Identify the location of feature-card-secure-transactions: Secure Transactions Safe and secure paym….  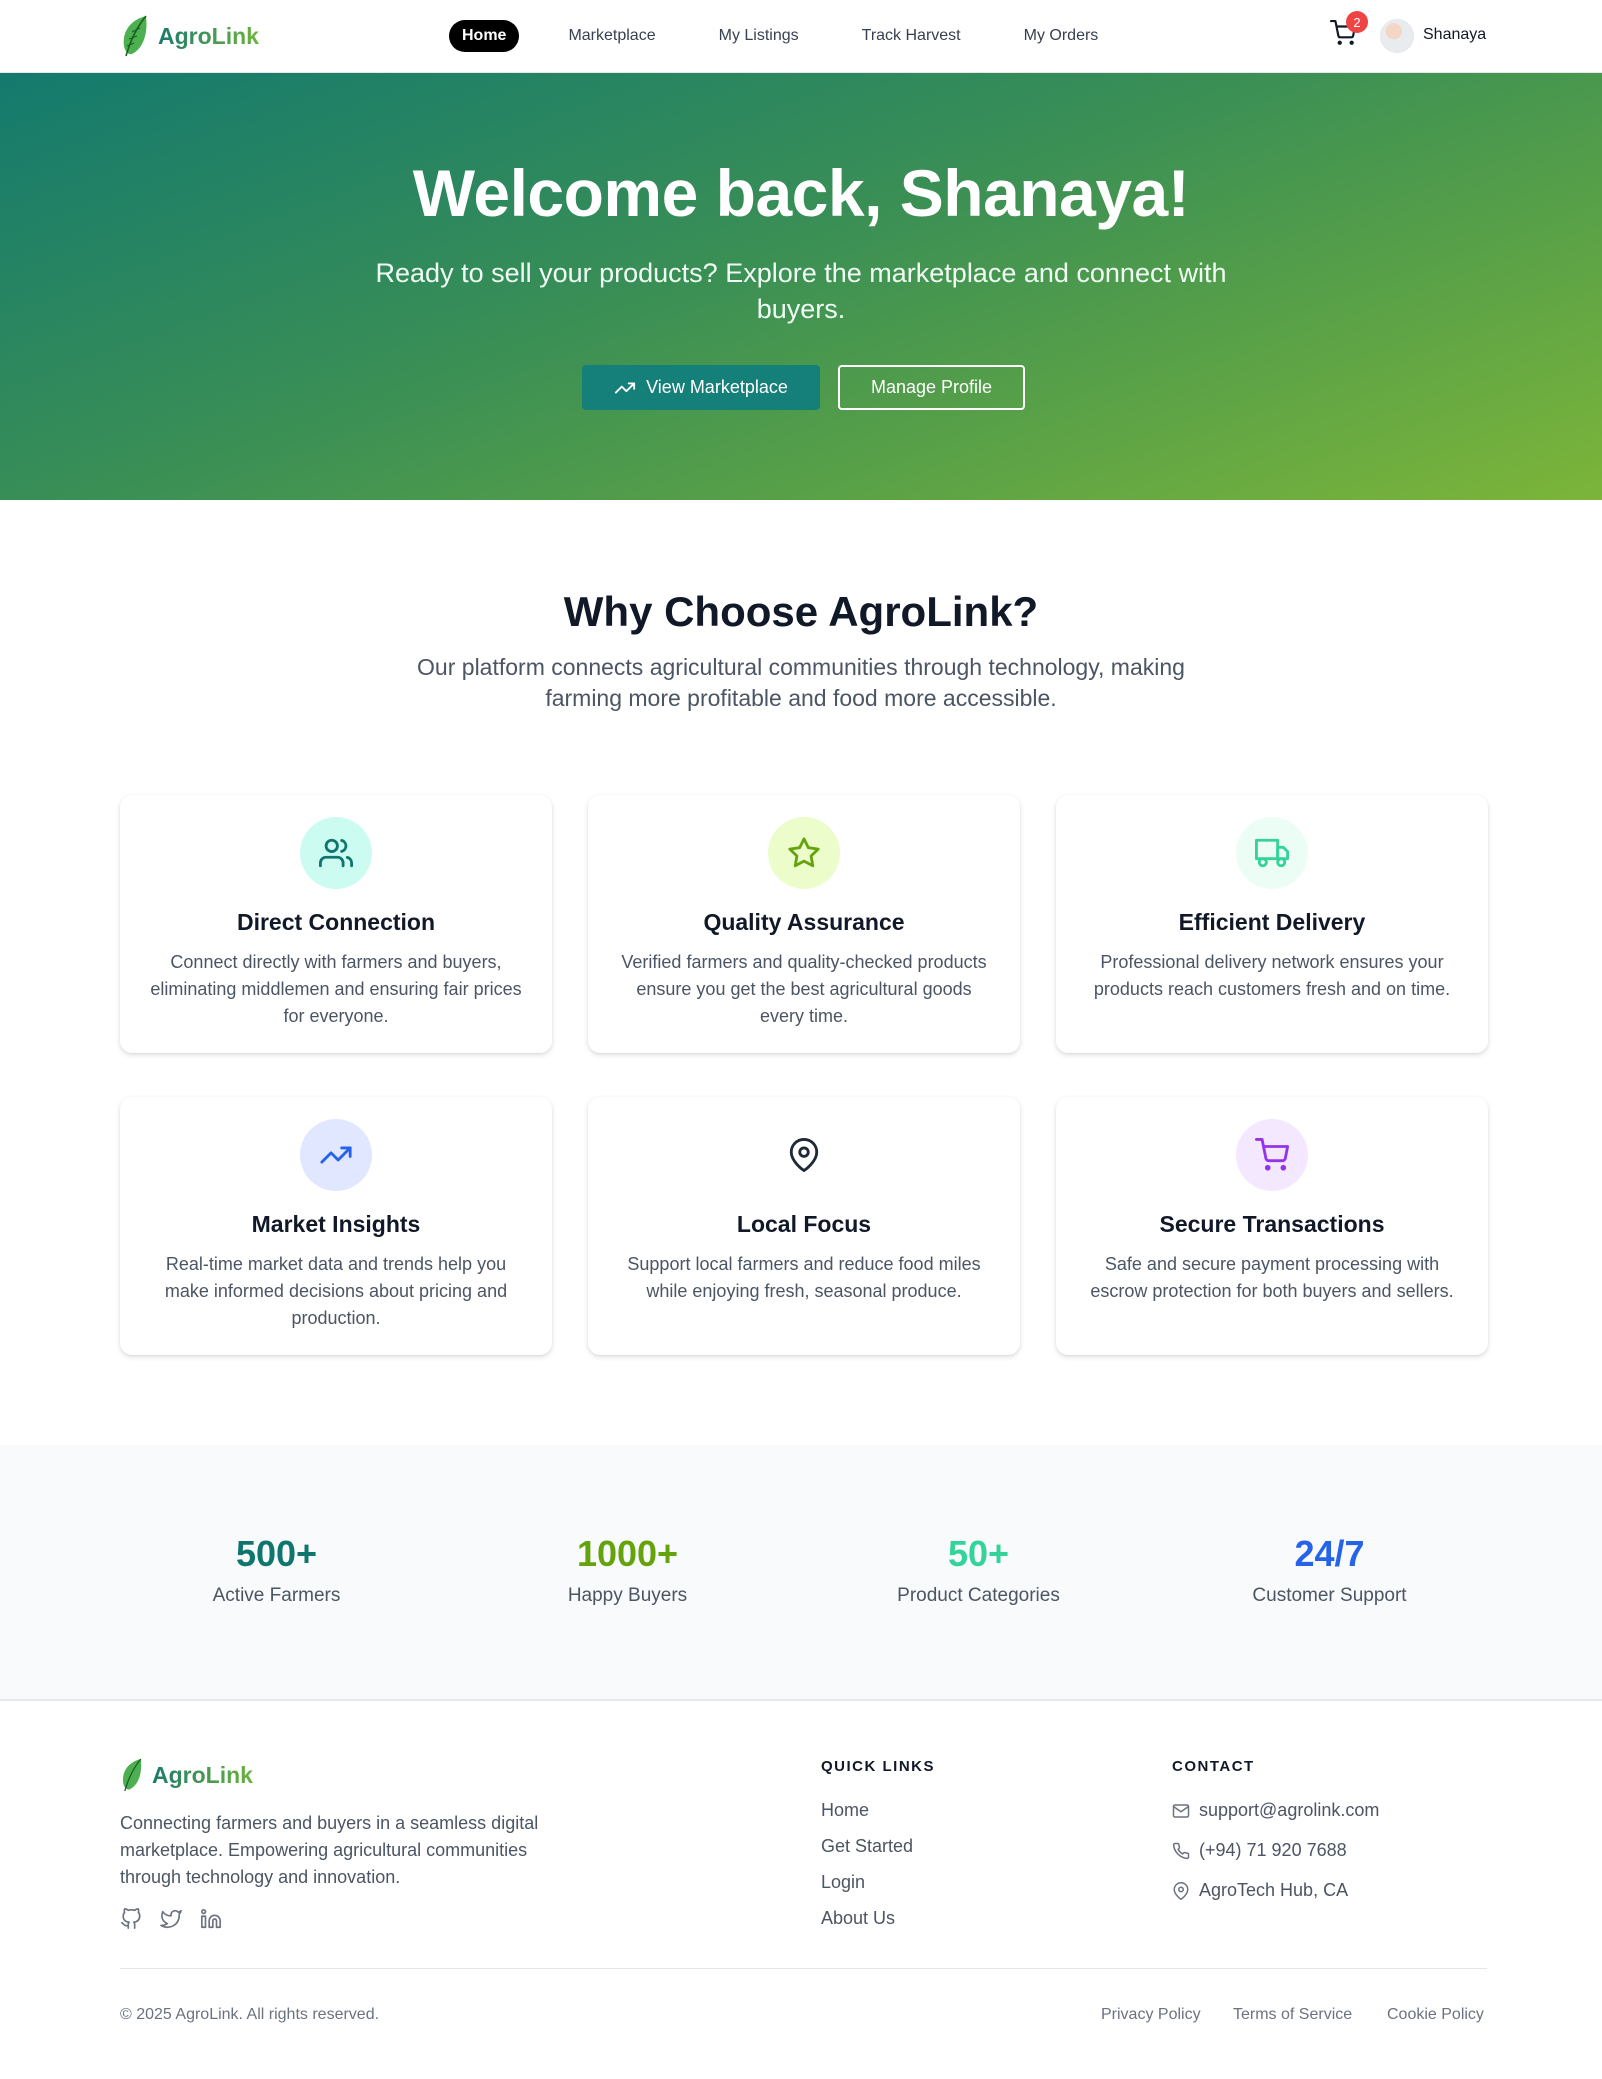
(1272, 1226).